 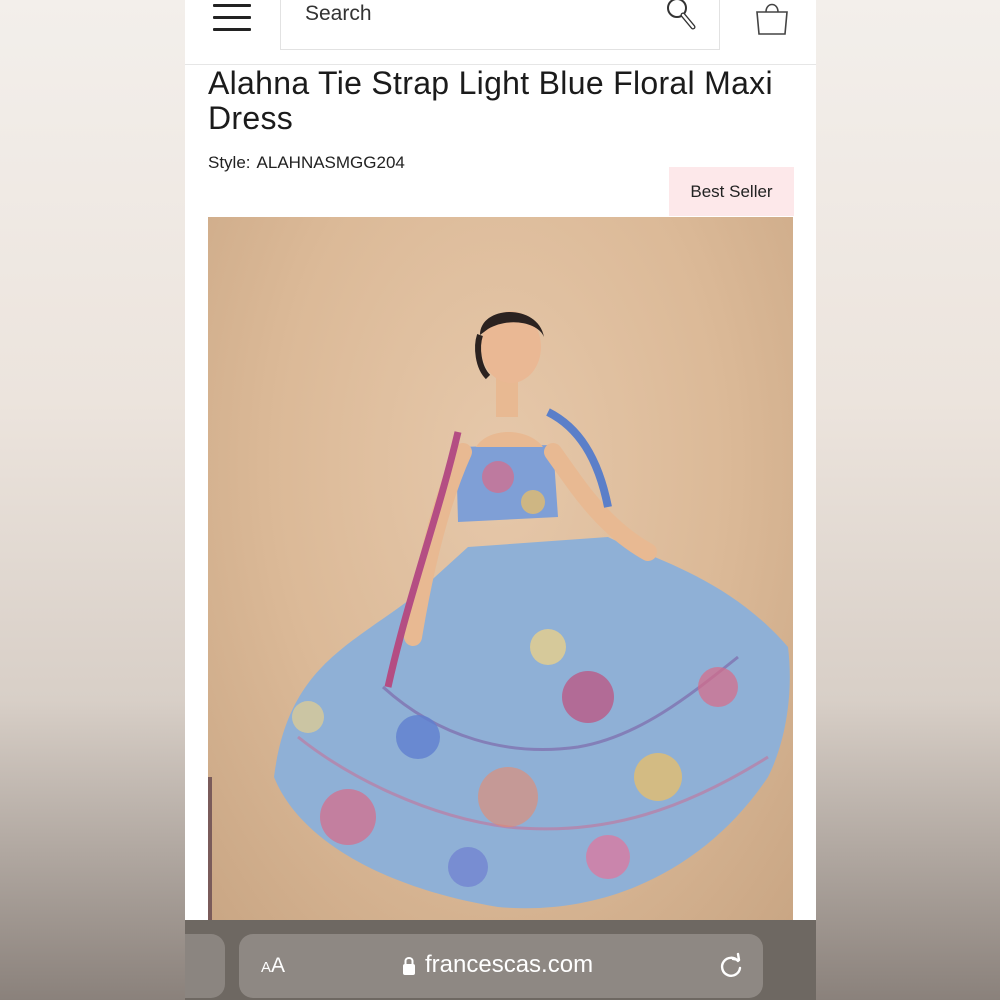 I want to click on search-placeholder: Search, so click(x=338, y=13).